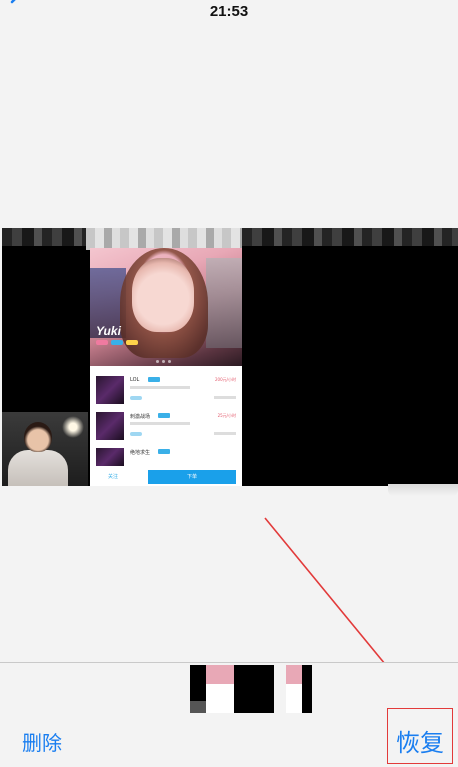  What do you see at coordinates (108, 331) in the screenshot?
I see `hero-name: Yuki` at bounding box center [108, 331].